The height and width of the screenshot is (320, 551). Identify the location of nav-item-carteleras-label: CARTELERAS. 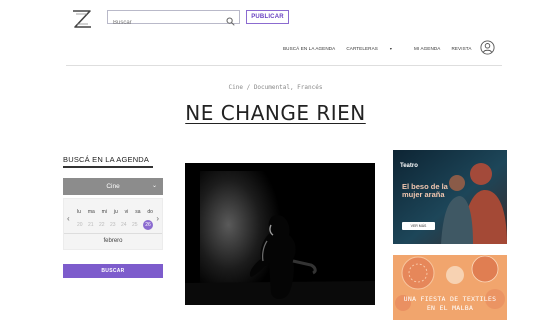
(362, 48).